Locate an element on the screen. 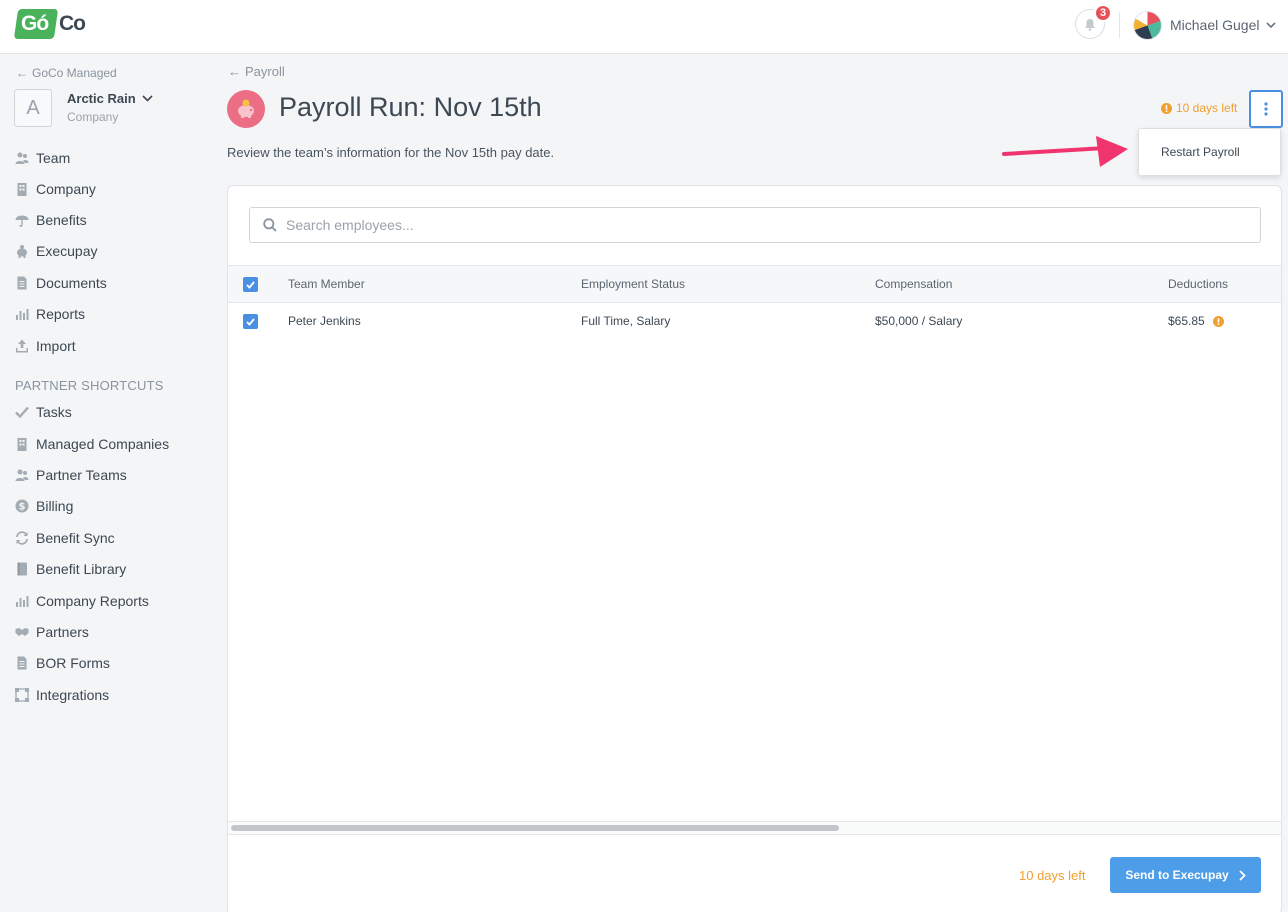 This screenshot has width=1288, height=912. compensation-value: $50,000 / Salary is located at coordinates (919, 321).